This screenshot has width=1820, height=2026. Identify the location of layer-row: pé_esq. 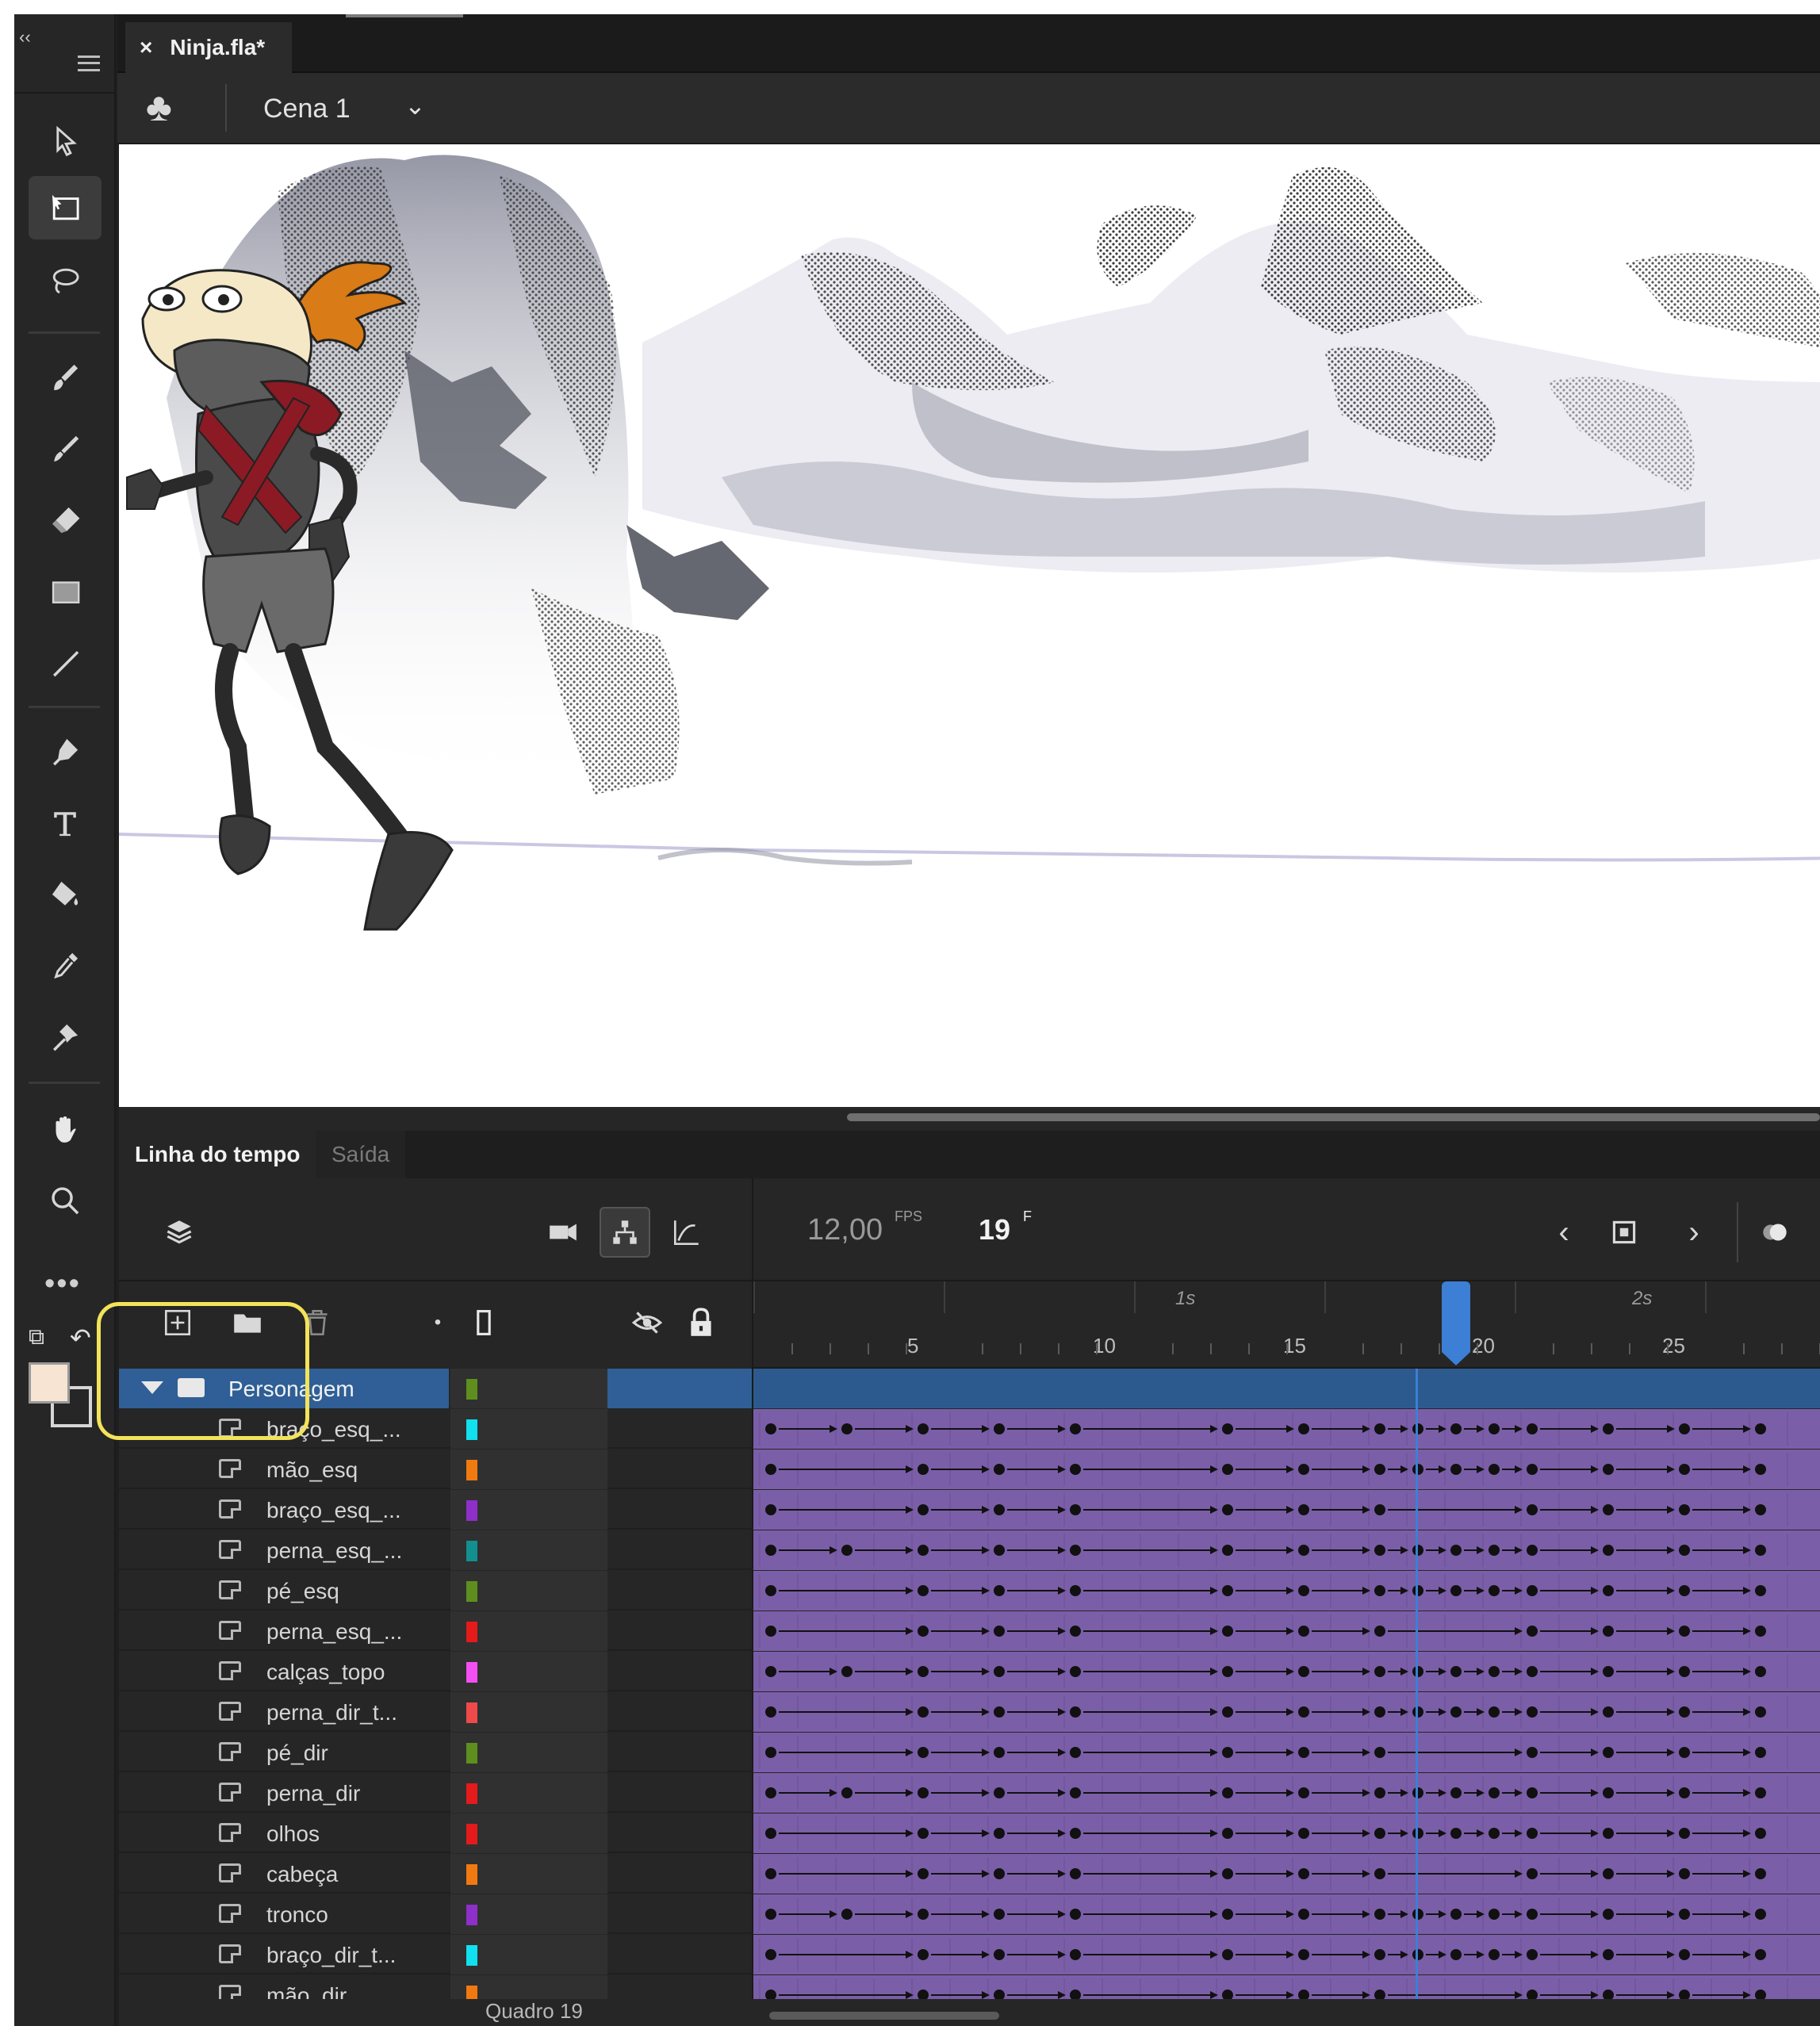
(969, 1590).